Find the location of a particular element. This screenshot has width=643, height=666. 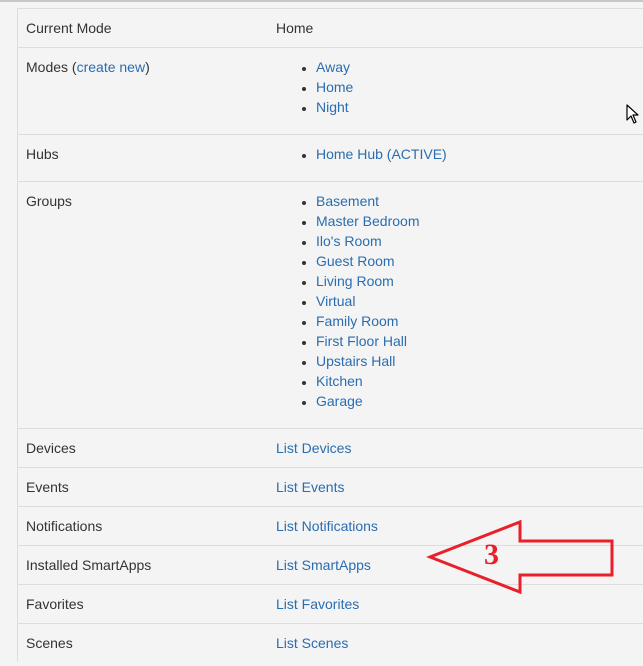

list-item: Living Room is located at coordinates (479, 281).